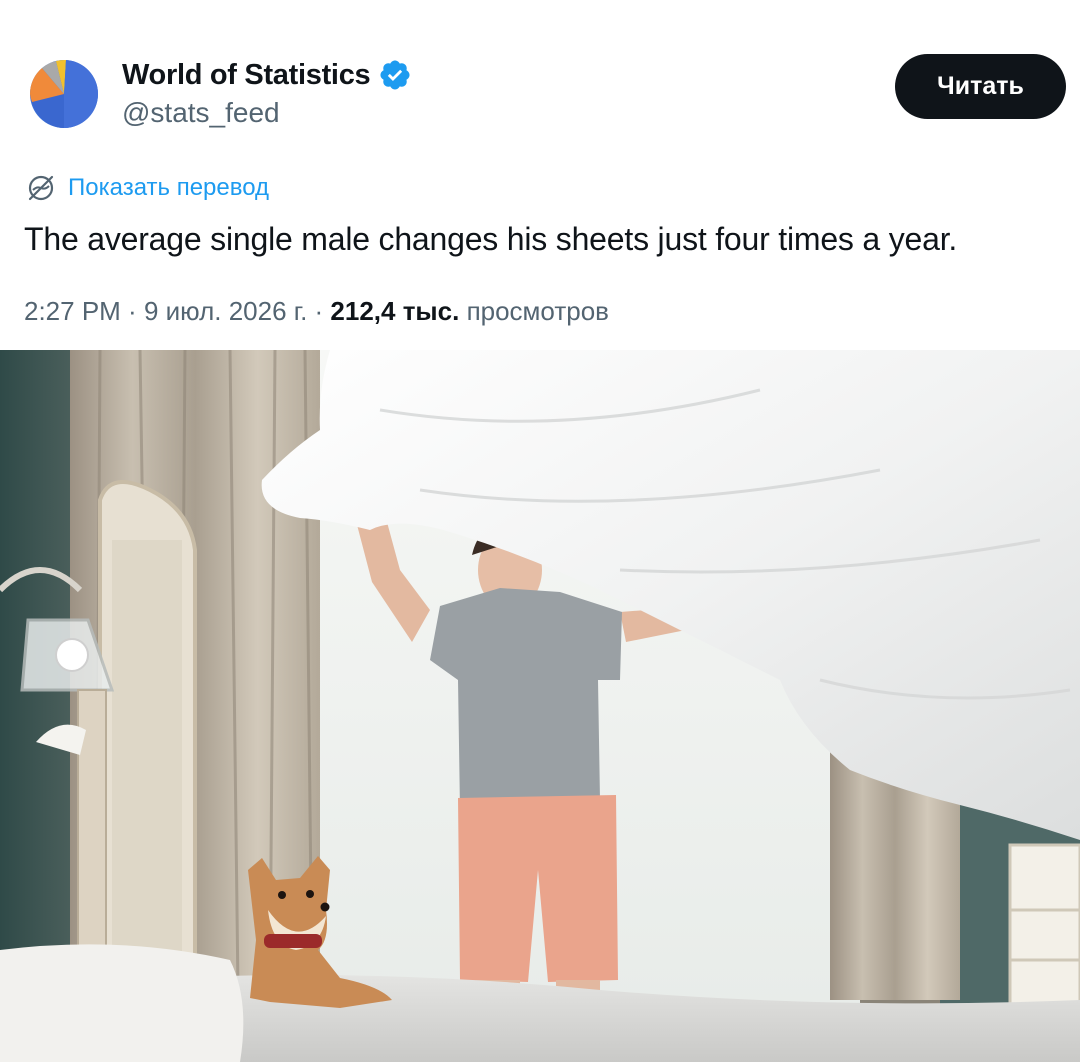 Image resolution: width=1080 pixels, height=1062 pixels. What do you see at coordinates (395, 311) in the screenshot?
I see `views-count: 212,4 тыс.` at bounding box center [395, 311].